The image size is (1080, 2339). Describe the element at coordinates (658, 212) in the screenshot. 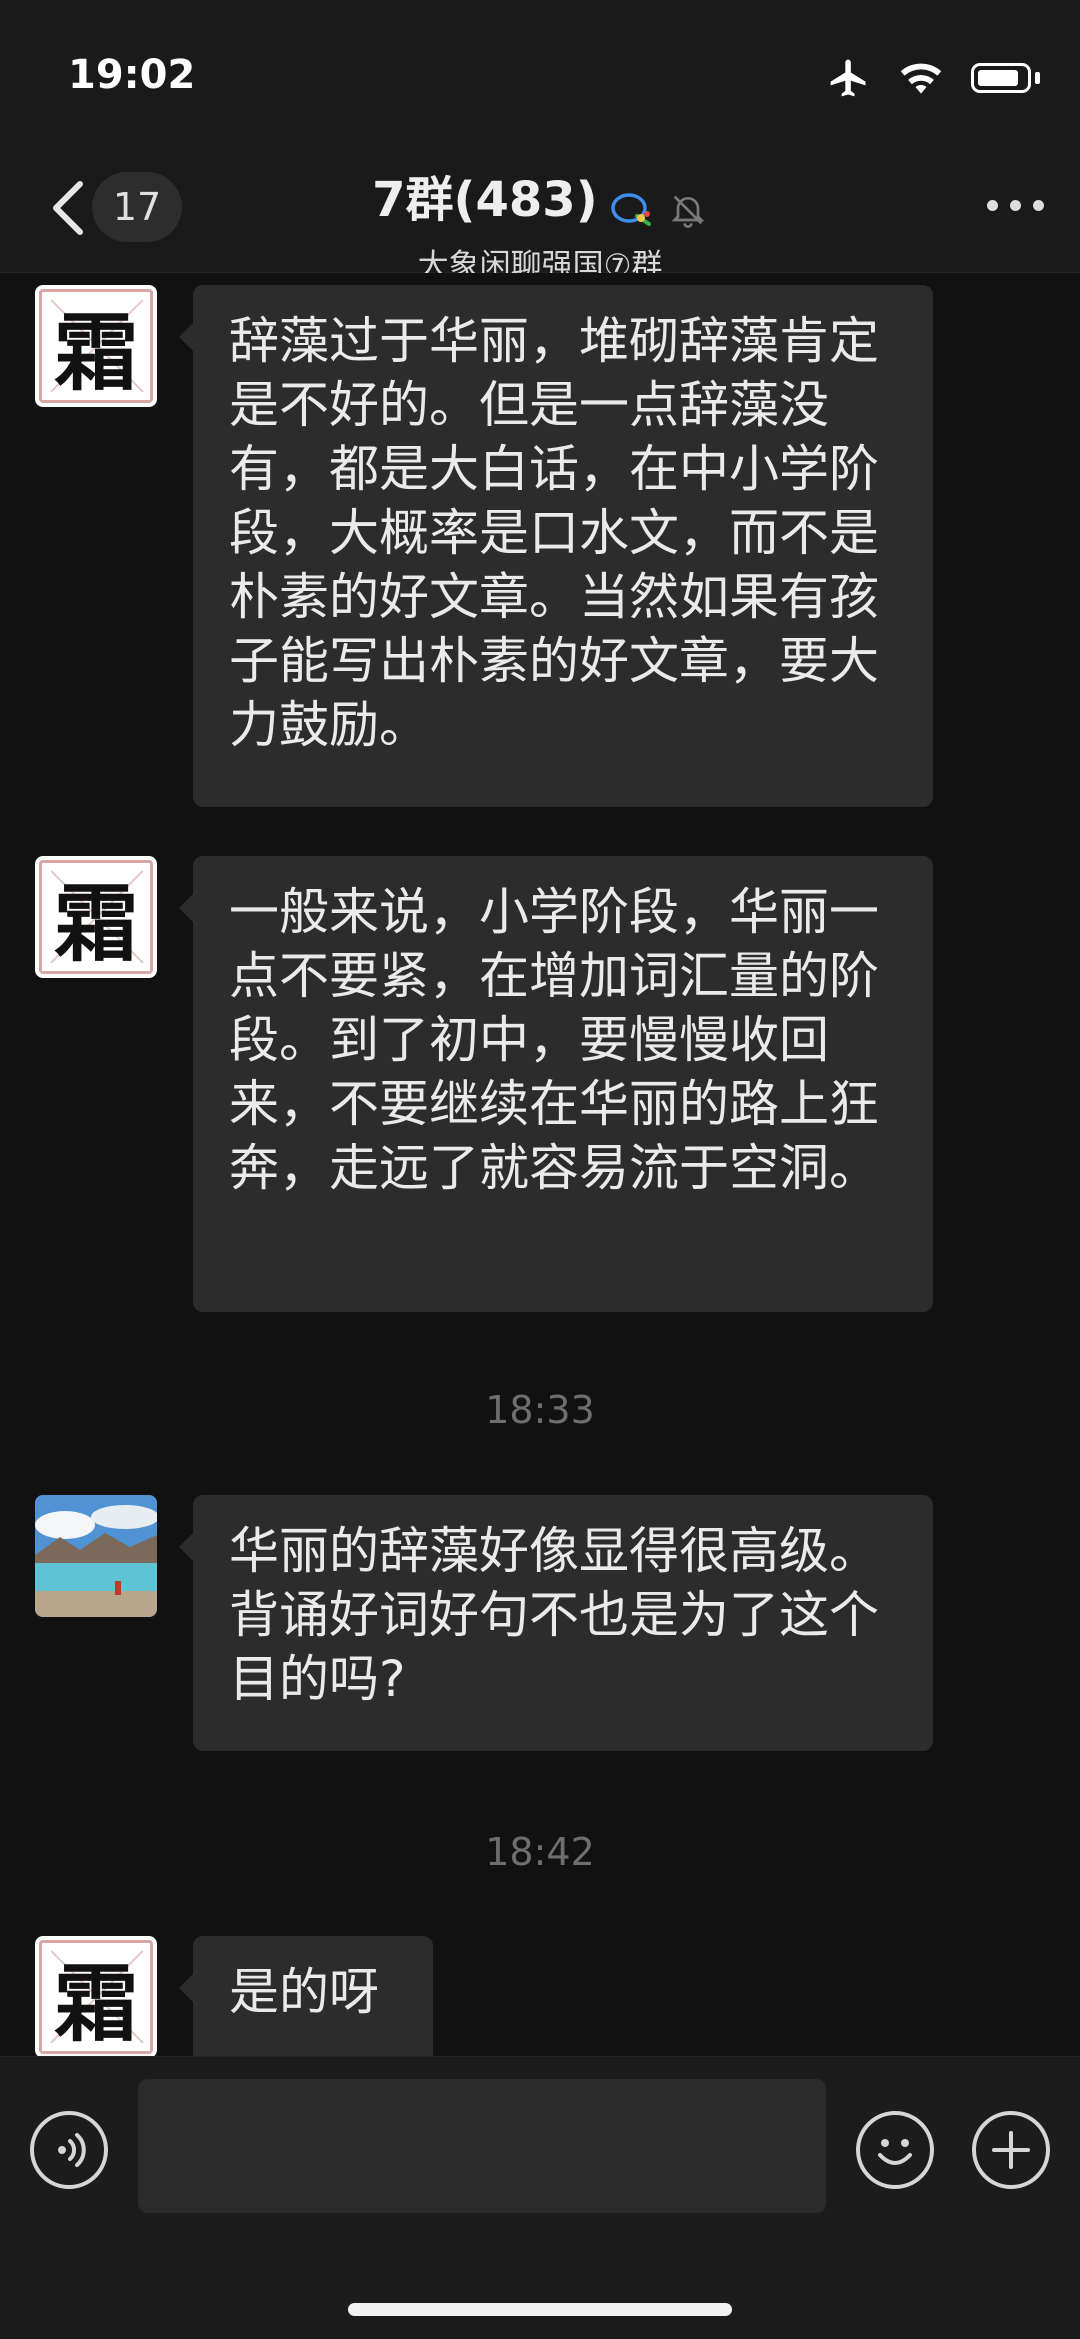

I see `title-icons` at that location.